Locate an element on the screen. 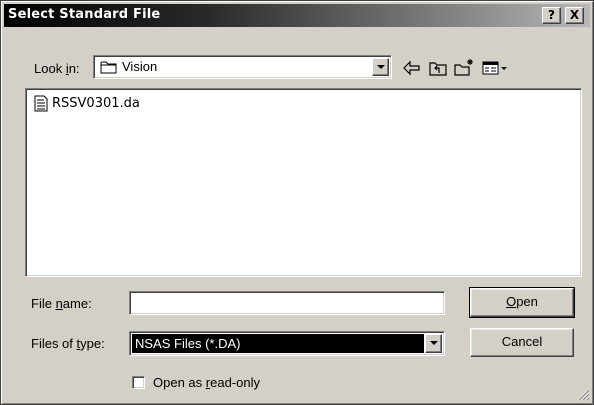  read-only-checkbox is located at coordinates (138, 382).